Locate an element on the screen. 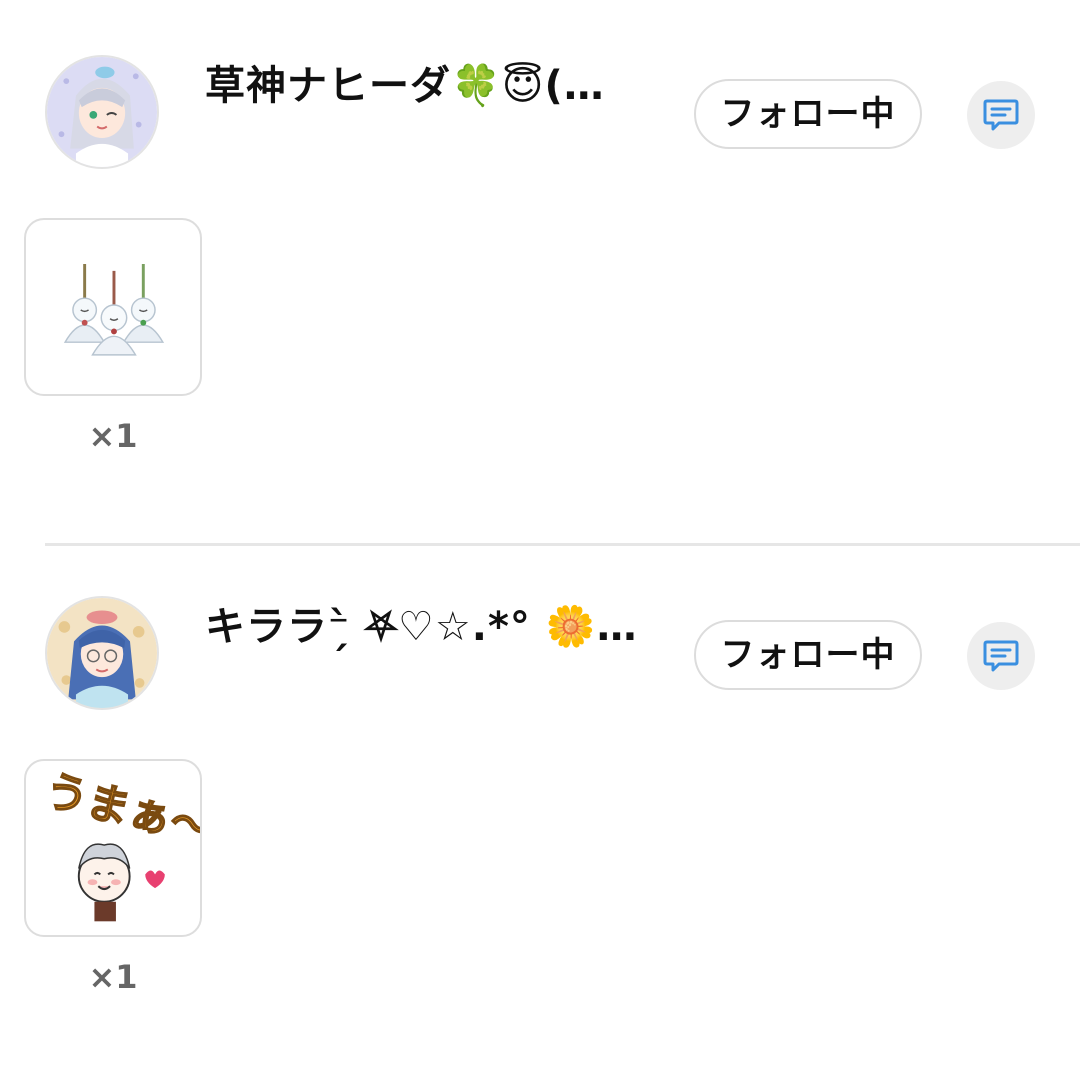 Image resolution: width=1080 pixels, height=1079 pixels. umaa-sticker-icon: うまぁ〜 is located at coordinates (119, 843).